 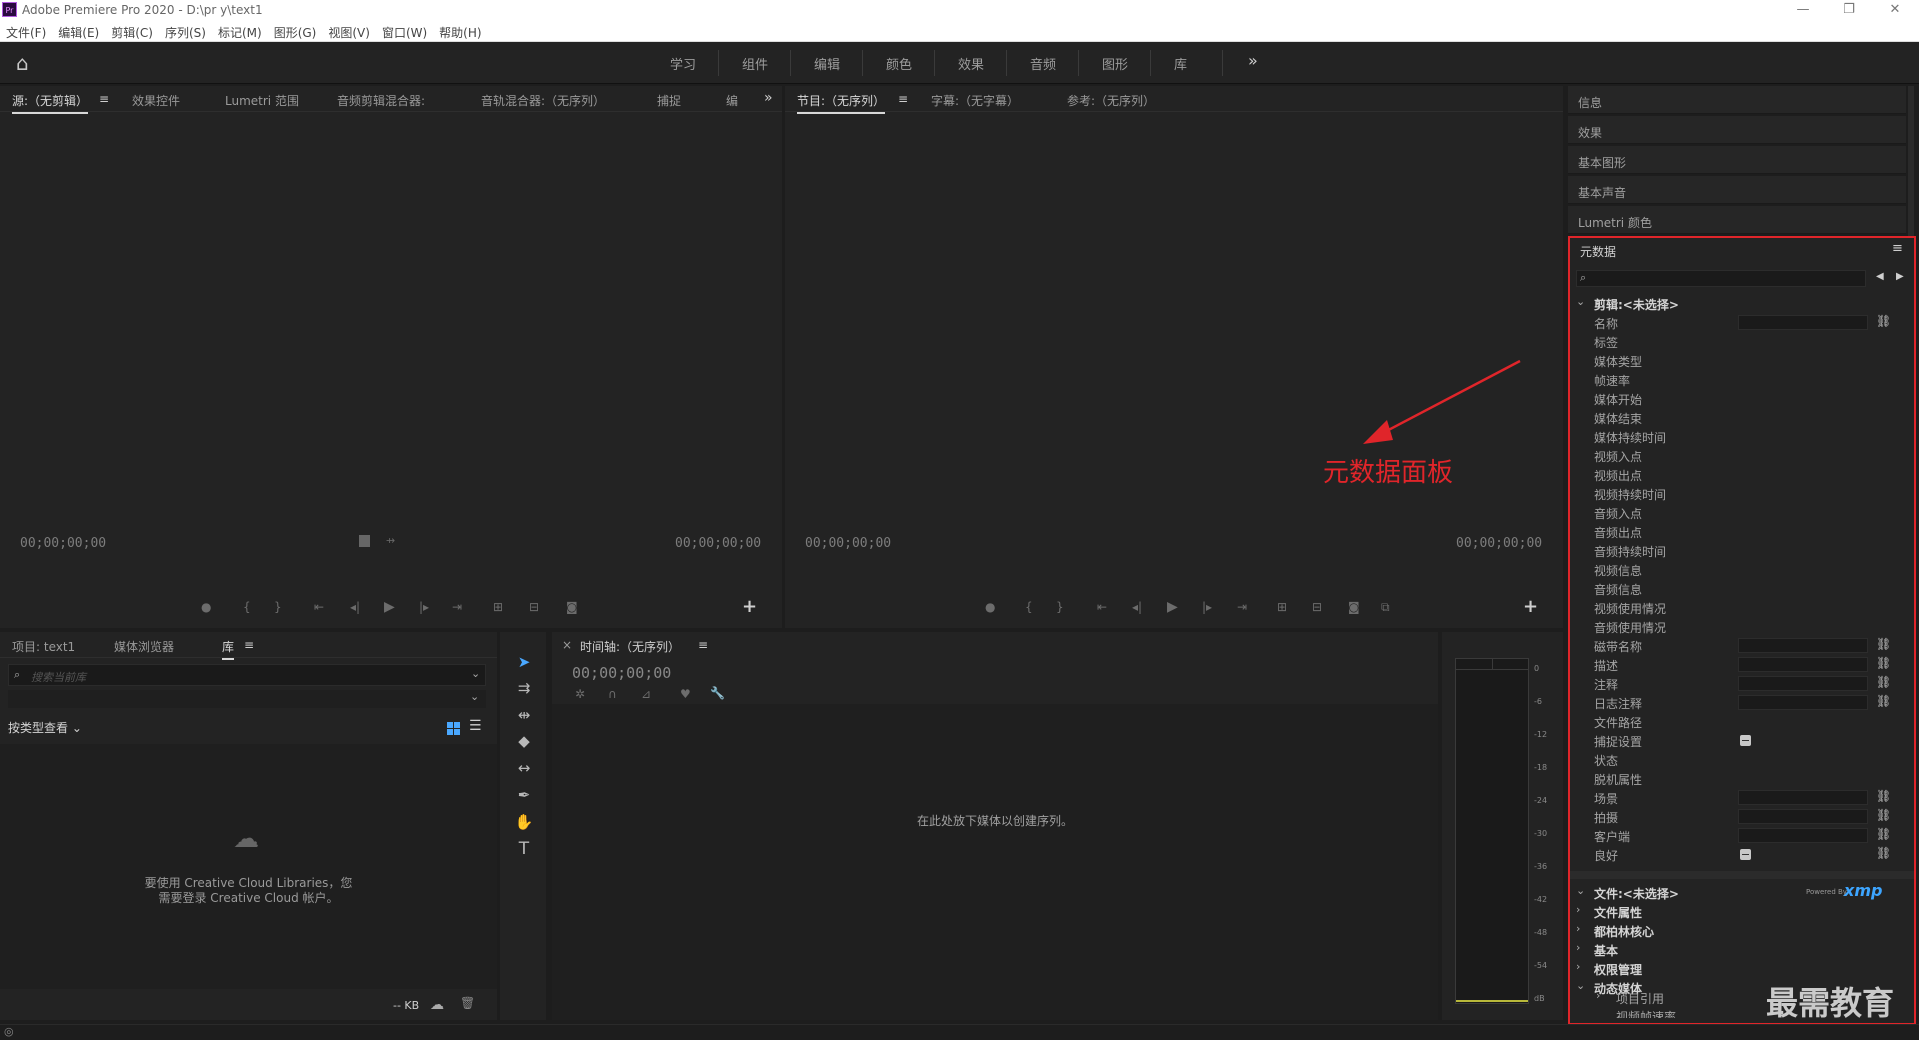 What do you see at coordinates (240, 30) in the screenshot?
I see `menu-markers: 标记(M)` at bounding box center [240, 30].